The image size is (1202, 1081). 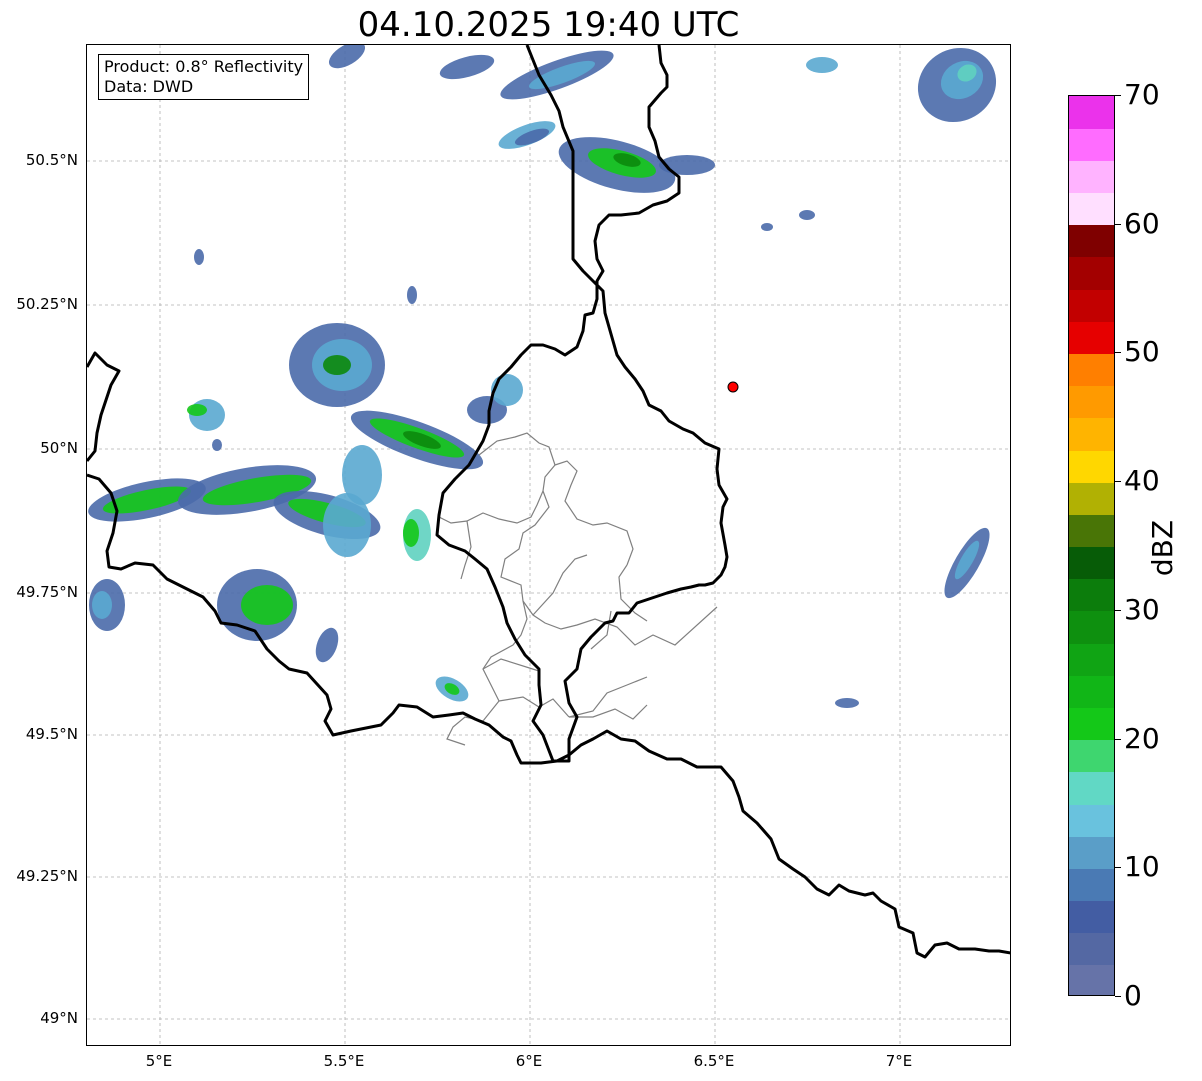 What do you see at coordinates (344, 1061) in the screenshot?
I see `longitude-label: 5.5°E` at bounding box center [344, 1061].